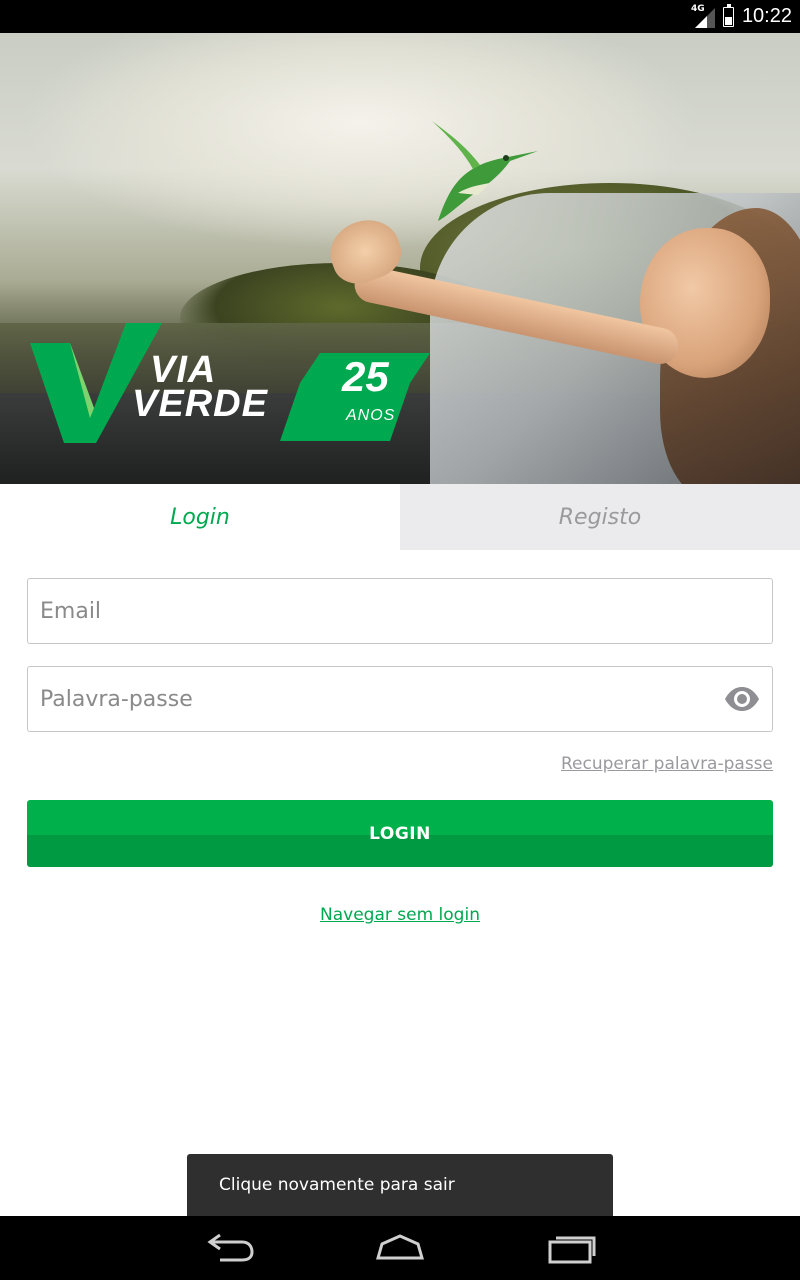 The height and width of the screenshot is (1280, 800). Describe the element at coordinates (228, 1248) in the screenshot. I see `back-icon` at that location.